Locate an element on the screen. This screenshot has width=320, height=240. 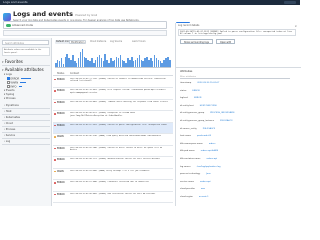
attribute-group: ▾ Logs is located at coordinates (8, 74).